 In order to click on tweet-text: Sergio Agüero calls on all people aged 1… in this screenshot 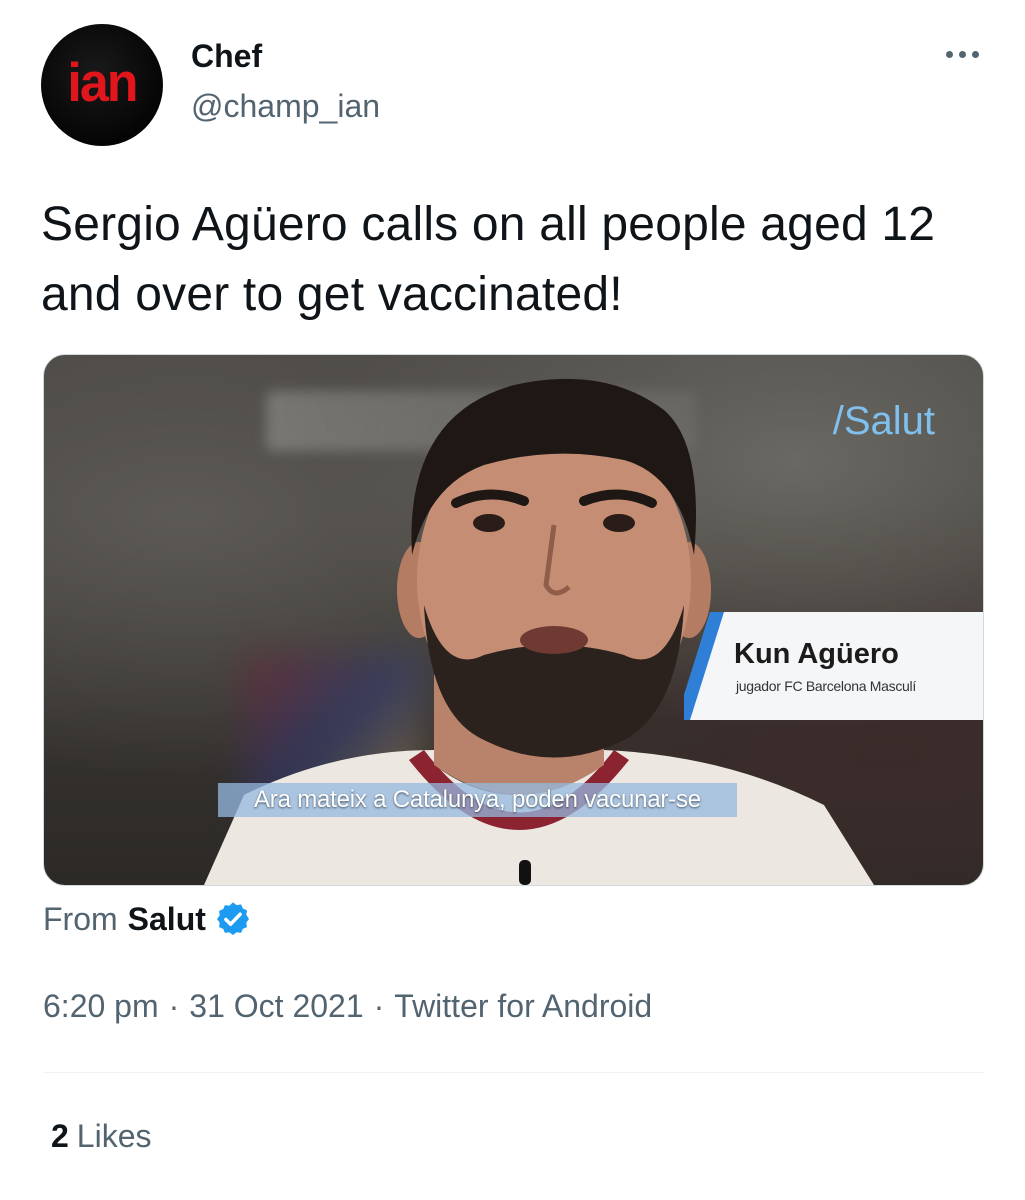, I will do `click(488, 259)`.